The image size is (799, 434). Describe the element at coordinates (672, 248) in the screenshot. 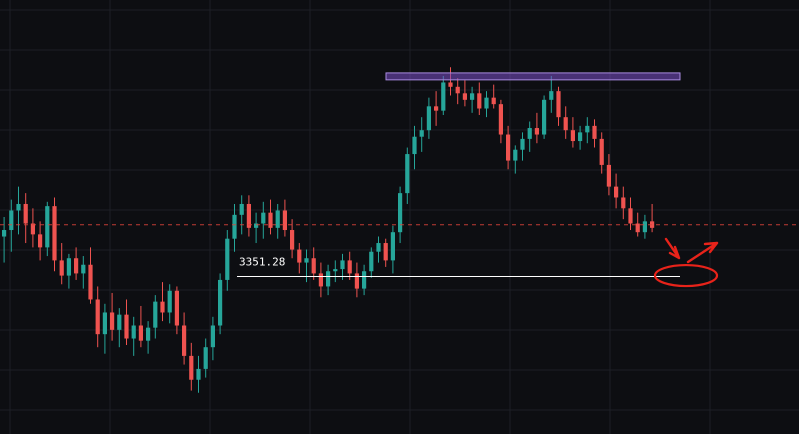

I see `arrow-down-icon` at that location.